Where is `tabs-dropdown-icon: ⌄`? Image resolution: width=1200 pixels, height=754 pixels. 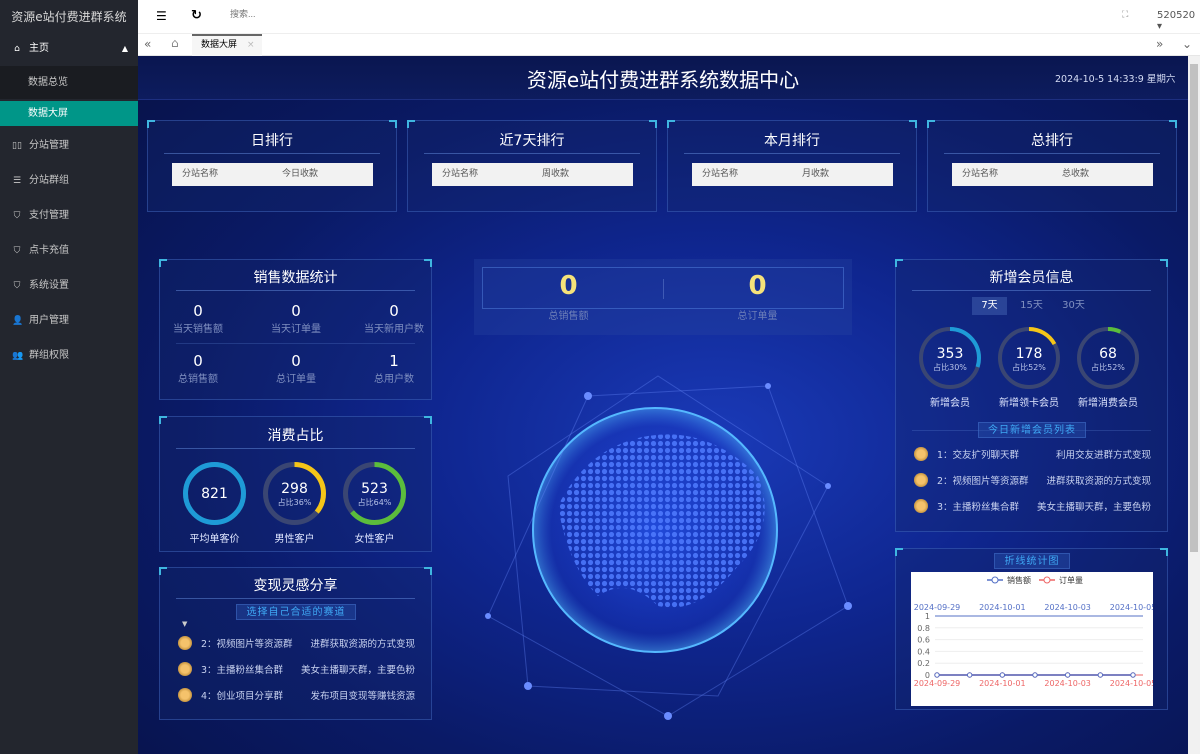
tabs-dropdown-icon: ⌄ is located at coordinates (1187, 44).